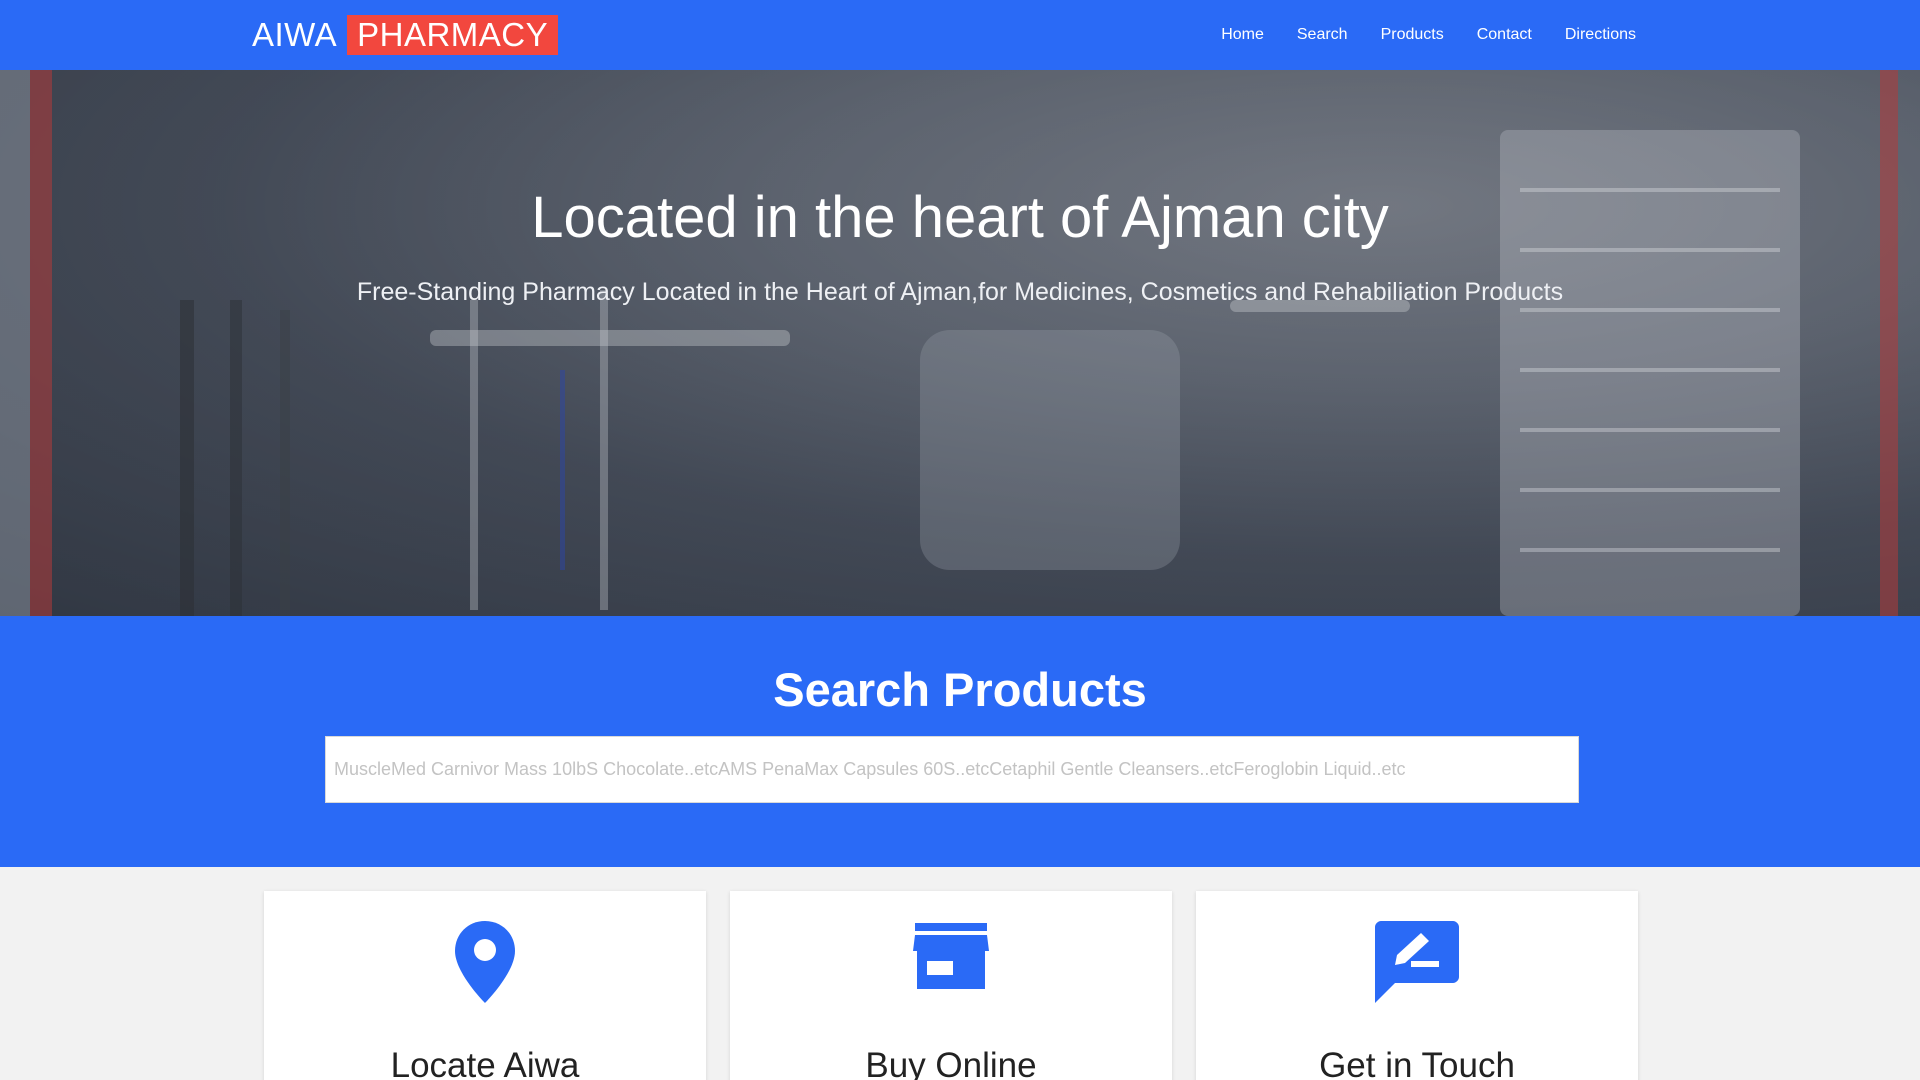 The height and width of the screenshot is (1080, 1920). Describe the element at coordinates (1322, 35) in the screenshot. I see `nav-item-search: Search` at that location.